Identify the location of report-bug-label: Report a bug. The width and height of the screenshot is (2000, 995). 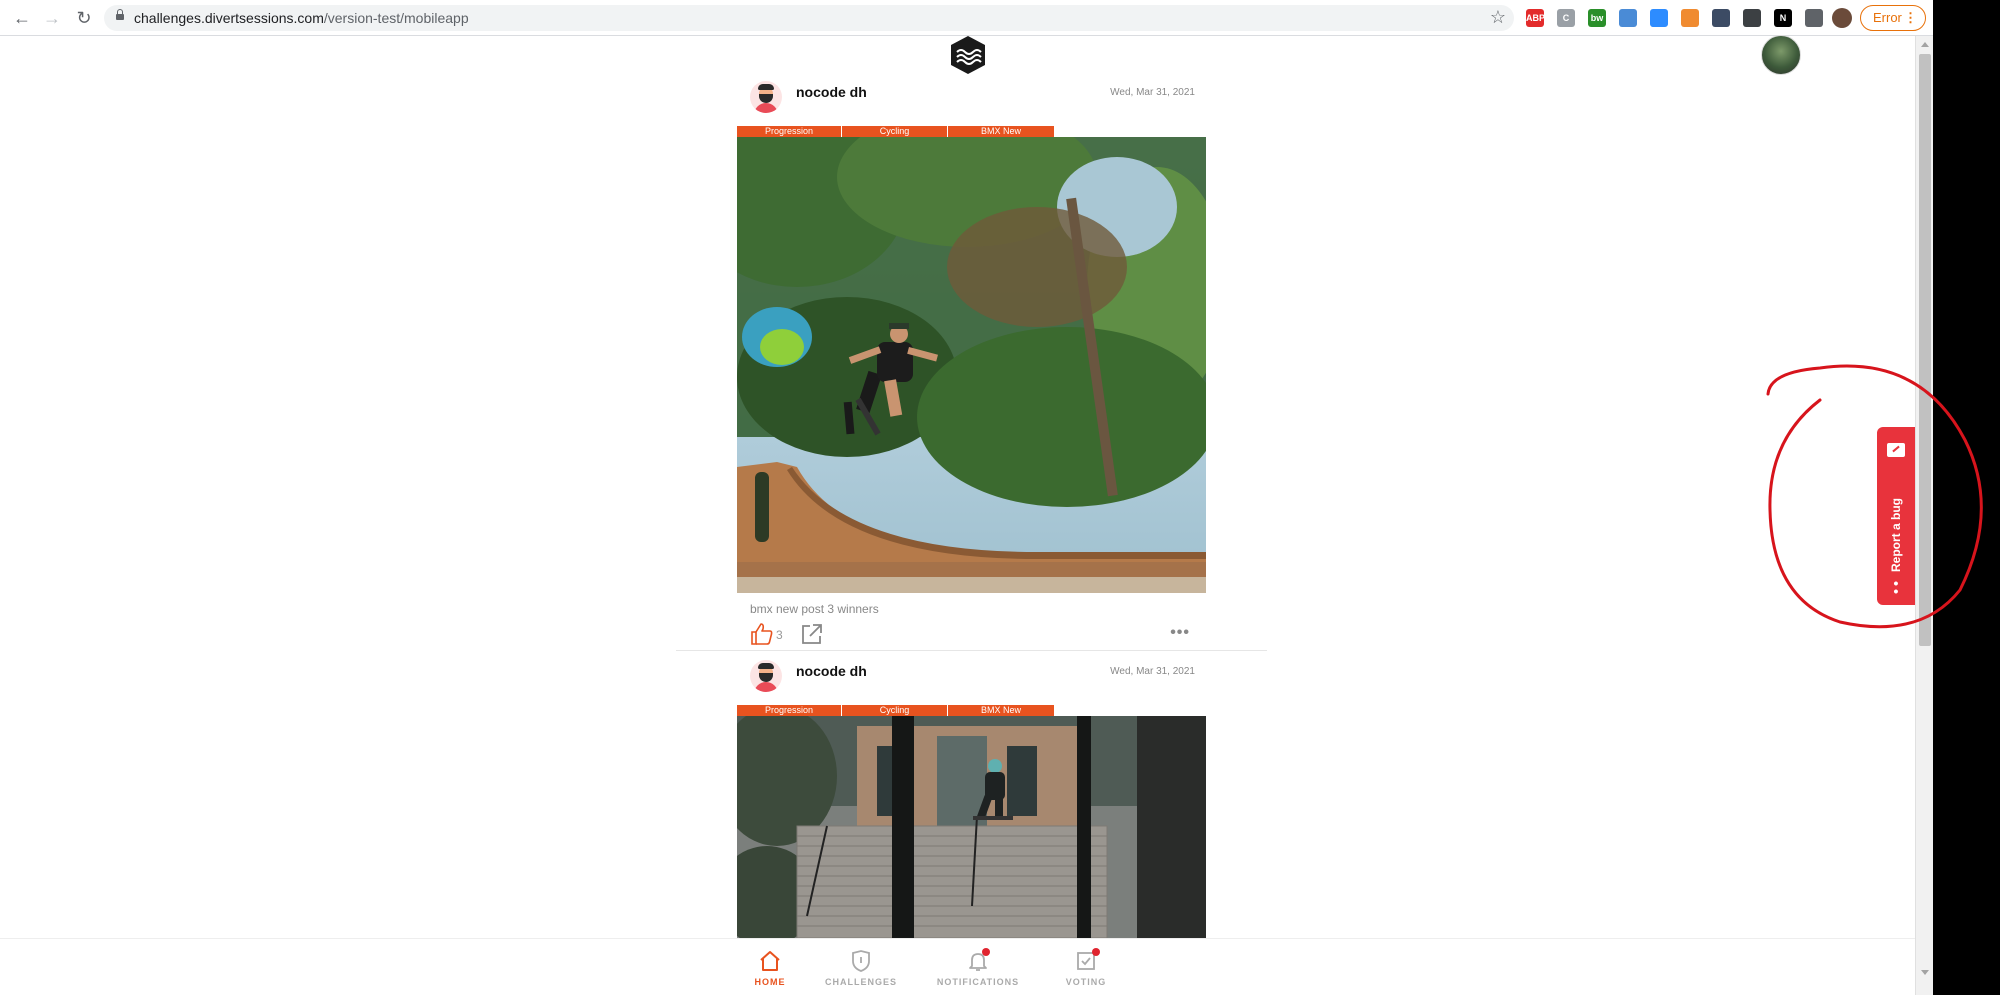
(1896, 535).